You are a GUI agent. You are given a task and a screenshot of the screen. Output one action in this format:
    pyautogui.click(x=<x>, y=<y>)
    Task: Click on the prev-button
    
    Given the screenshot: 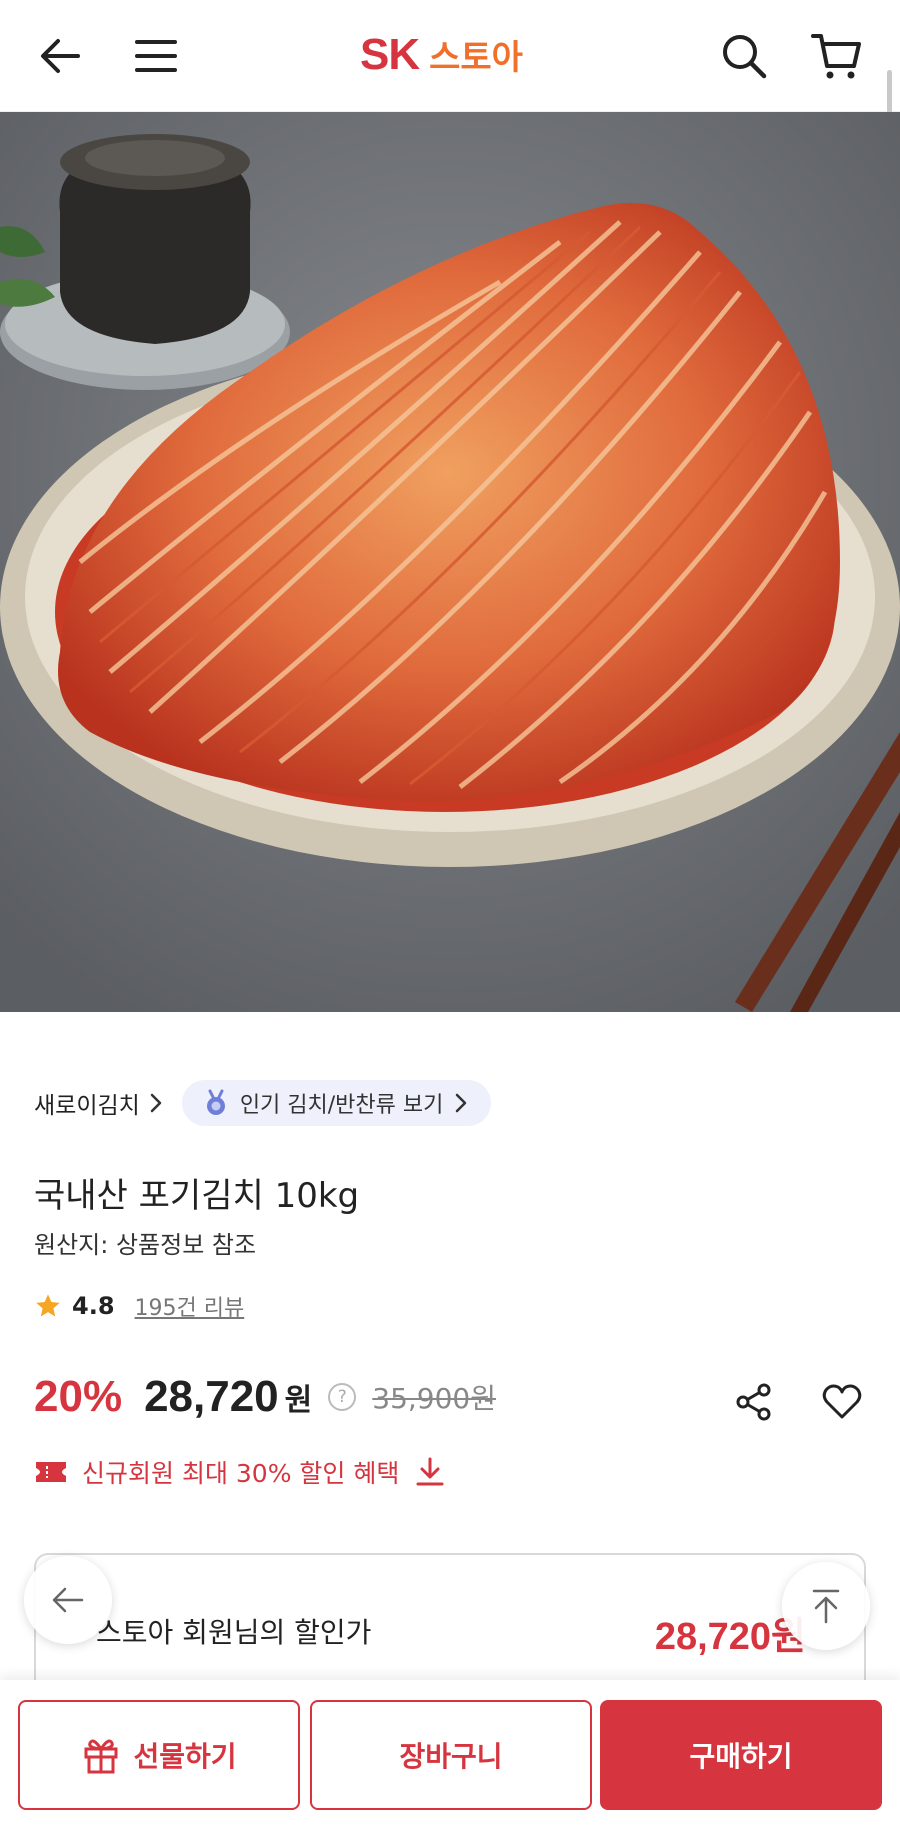 What is the action you would take?
    pyautogui.click(x=68, y=1600)
    